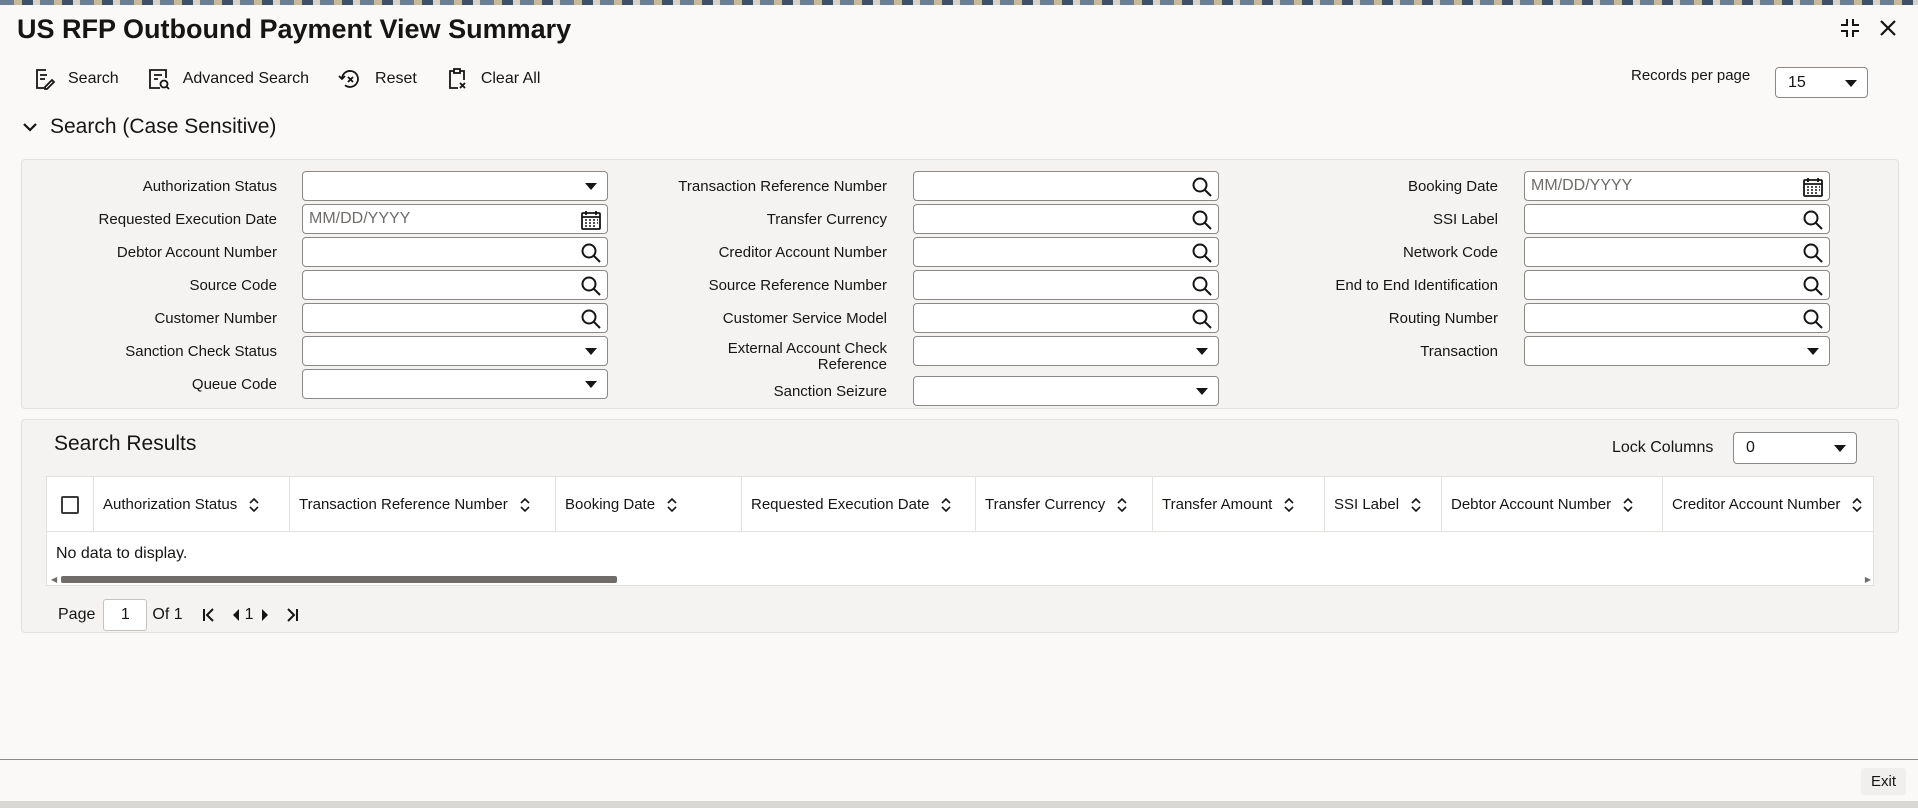 The height and width of the screenshot is (808, 1918). I want to click on column-label: Requested Execution Date, so click(840, 504).